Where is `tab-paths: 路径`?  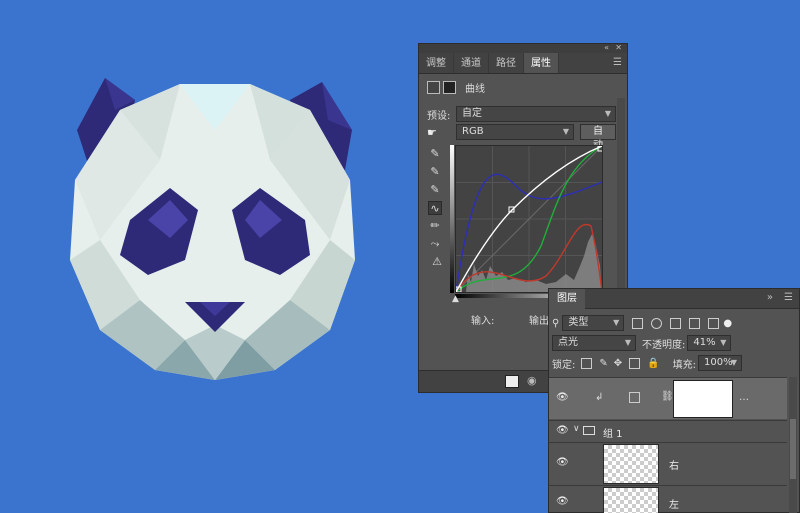
tab-paths: 路径 is located at coordinates (506, 63).